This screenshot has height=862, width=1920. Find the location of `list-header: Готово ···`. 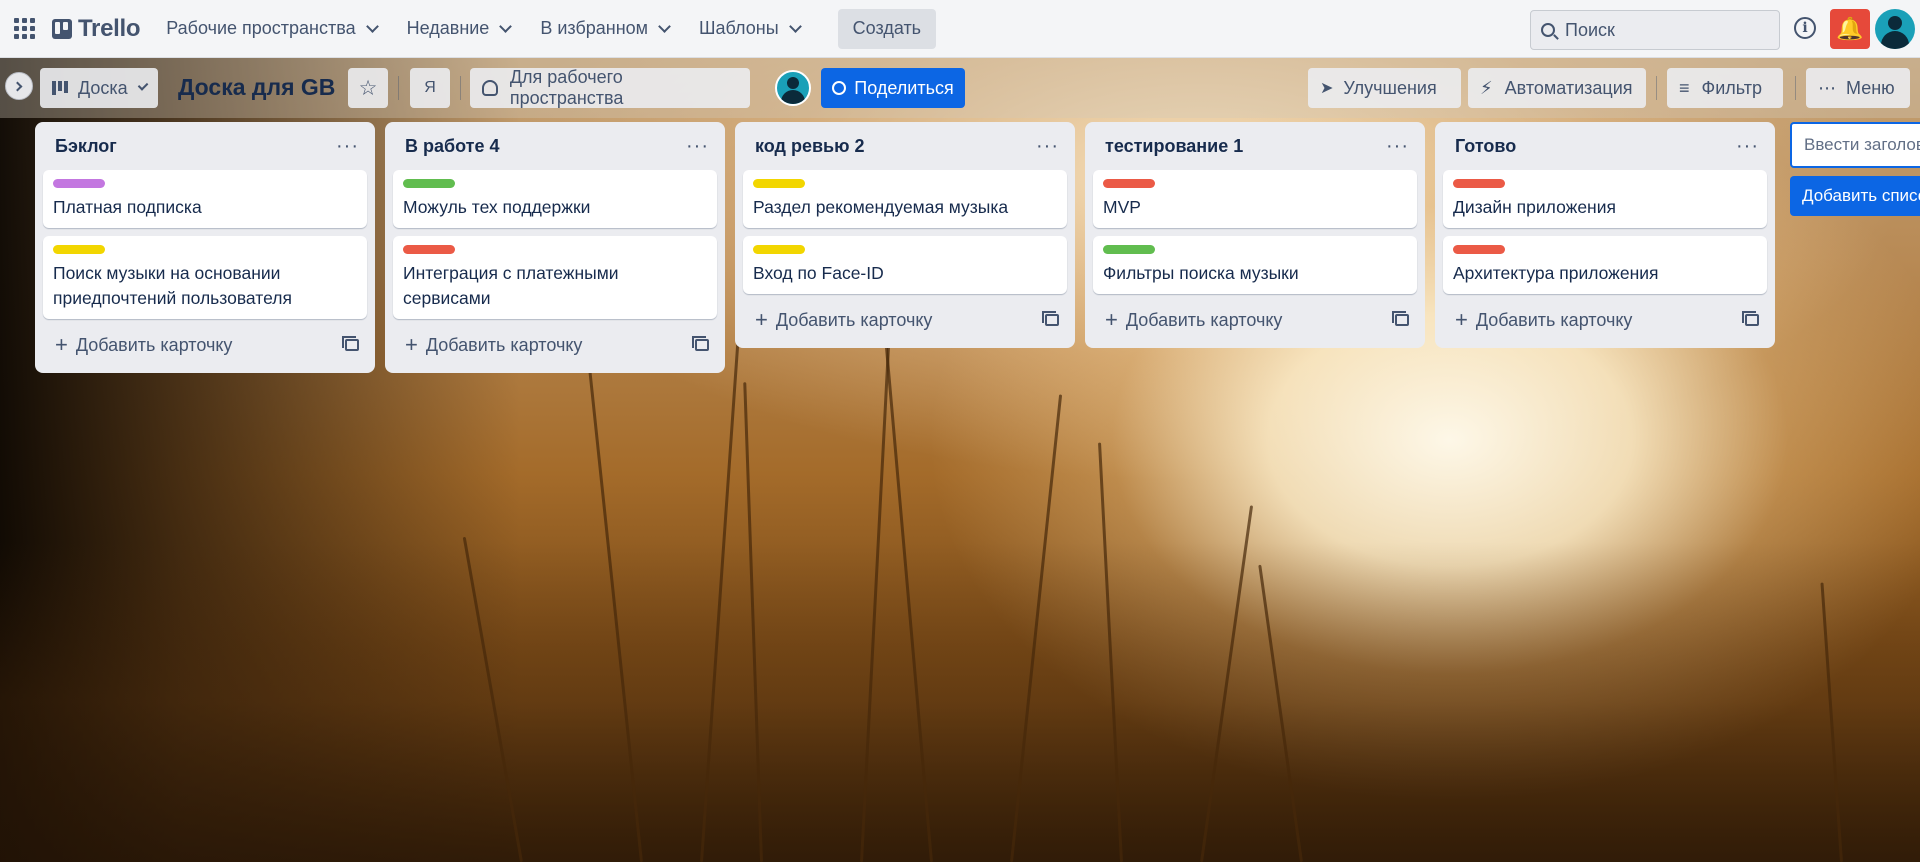

list-header: Готово ··· is located at coordinates (1605, 146).